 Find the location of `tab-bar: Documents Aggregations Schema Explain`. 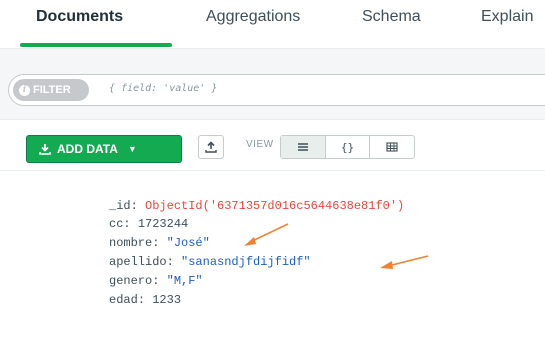

tab-bar: Documents Aggregations Schema Explain is located at coordinates (272, 24).